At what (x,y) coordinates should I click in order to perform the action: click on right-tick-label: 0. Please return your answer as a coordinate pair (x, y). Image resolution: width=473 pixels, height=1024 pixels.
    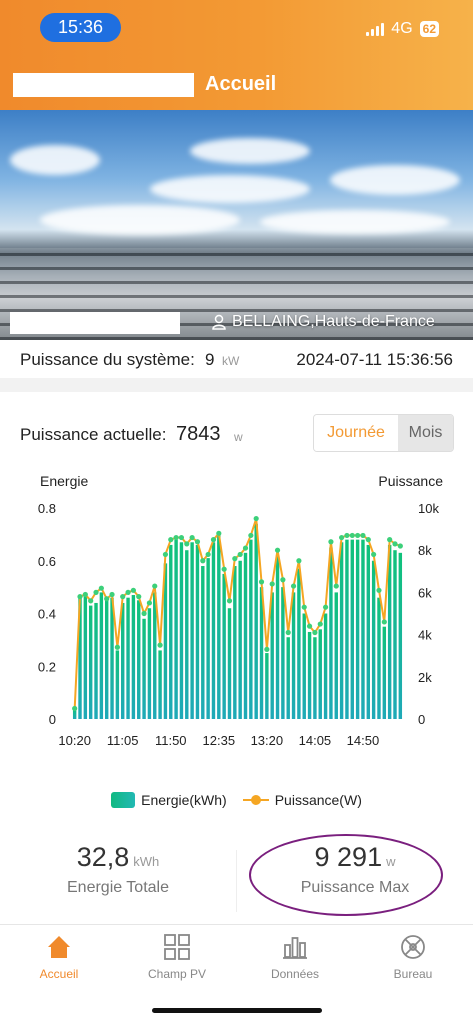
    Looking at the image, I should click on (421, 719).